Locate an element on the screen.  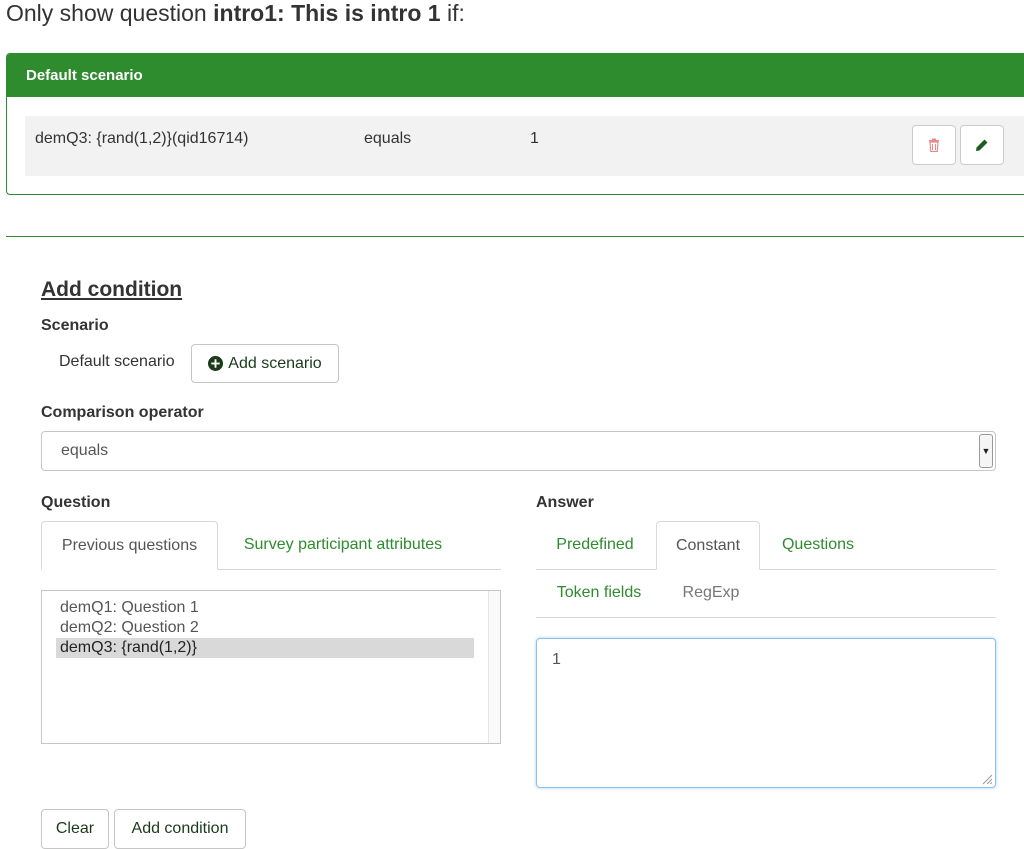
heading-suffix: if: is located at coordinates (455, 13).